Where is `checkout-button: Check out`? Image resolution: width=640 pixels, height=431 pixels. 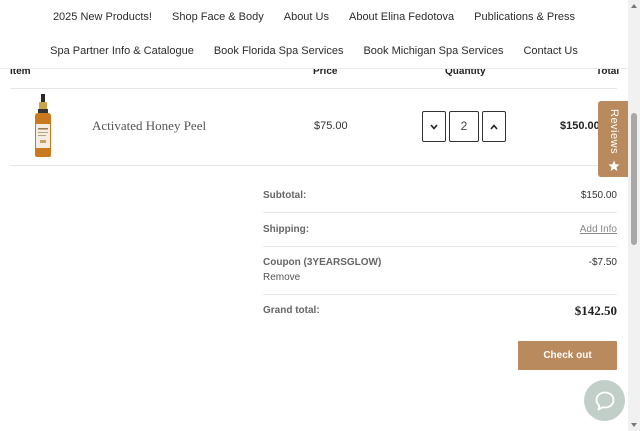 checkout-button: Check out is located at coordinates (567, 355).